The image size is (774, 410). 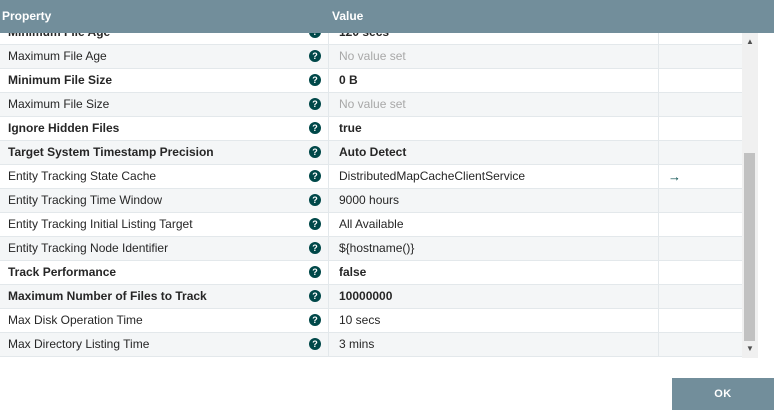 I want to click on property-value: 3 mins, so click(x=494, y=345).